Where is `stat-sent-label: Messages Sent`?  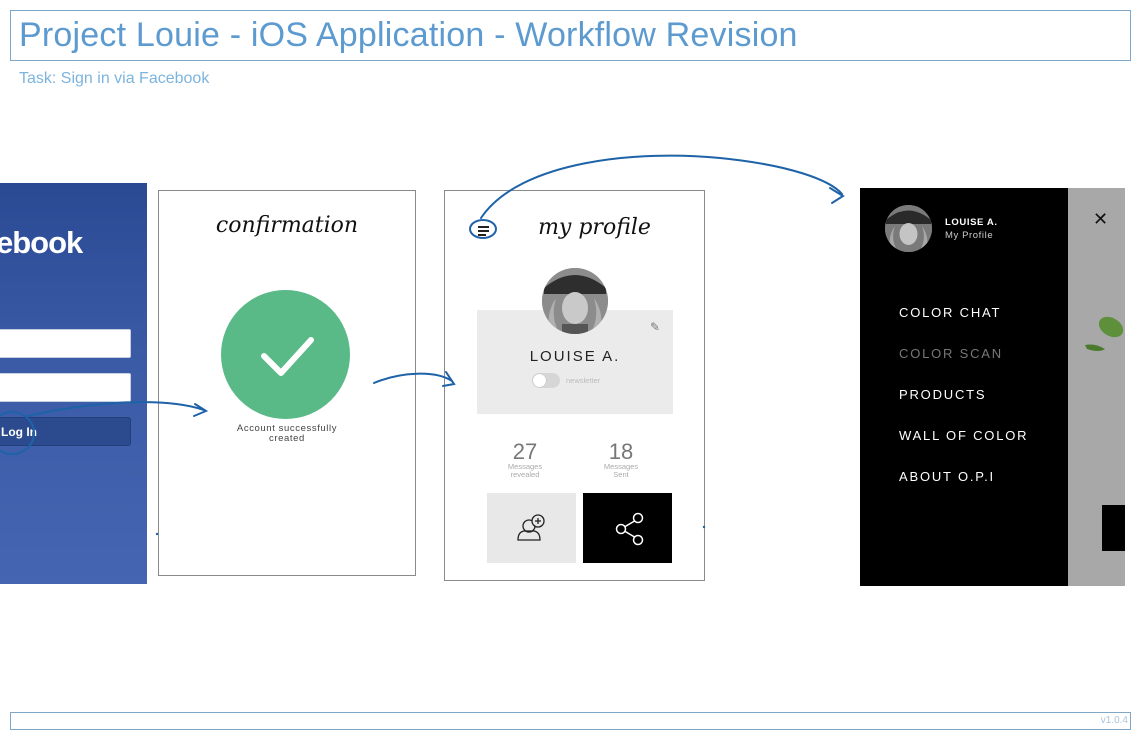
stat-sent-label: Messages Sent is located at coordinates (621, 471).